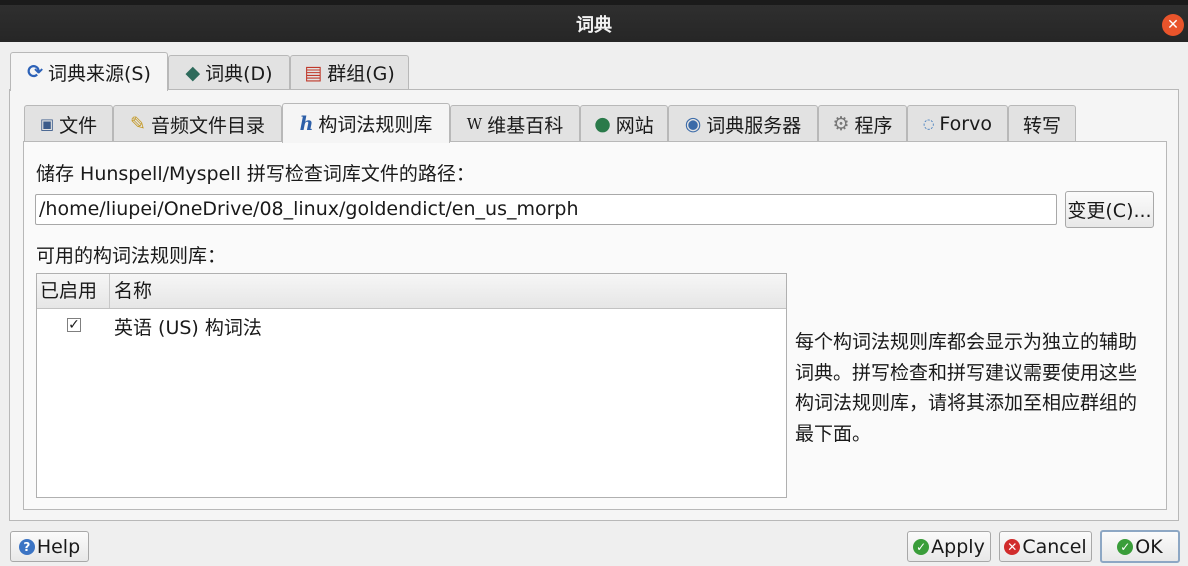  I want to click on help-button: ? Help, so click(49, 546).